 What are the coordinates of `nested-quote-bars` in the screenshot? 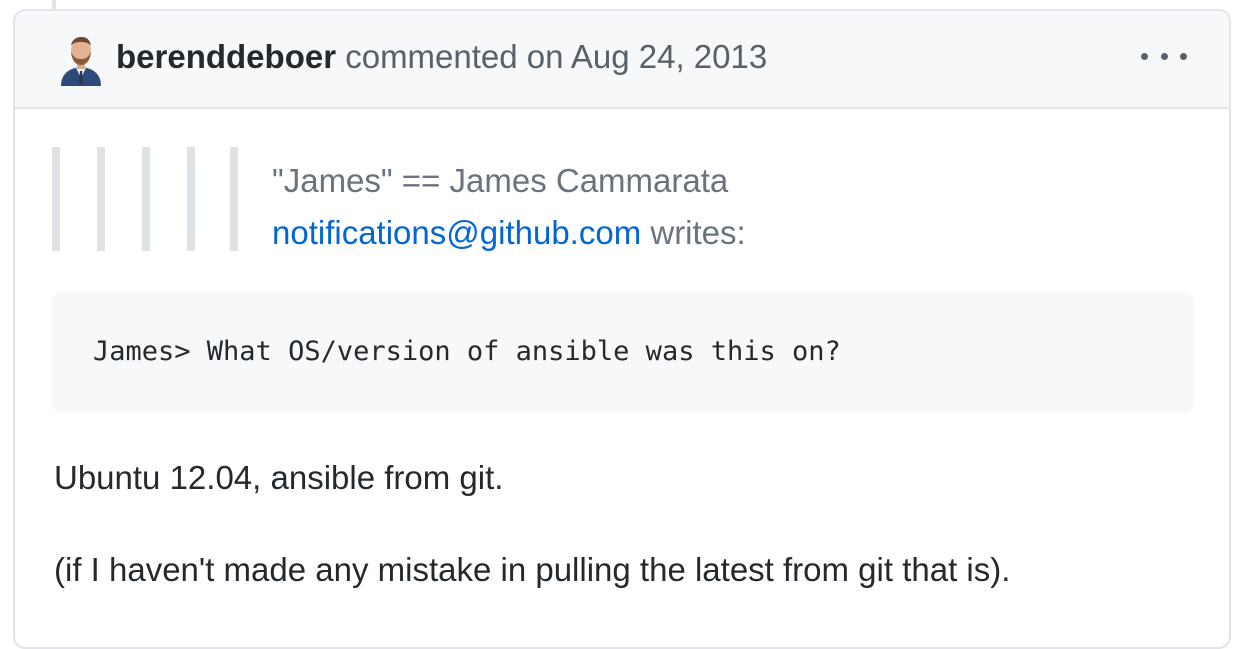 It's located at (147, 199).